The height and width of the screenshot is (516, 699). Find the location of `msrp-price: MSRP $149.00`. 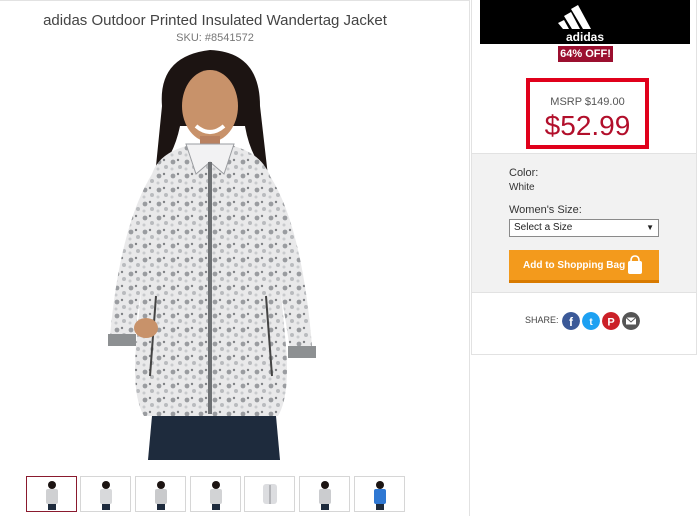

msrp-price: MSRP $149.00 is located at coordinates (587, 102).